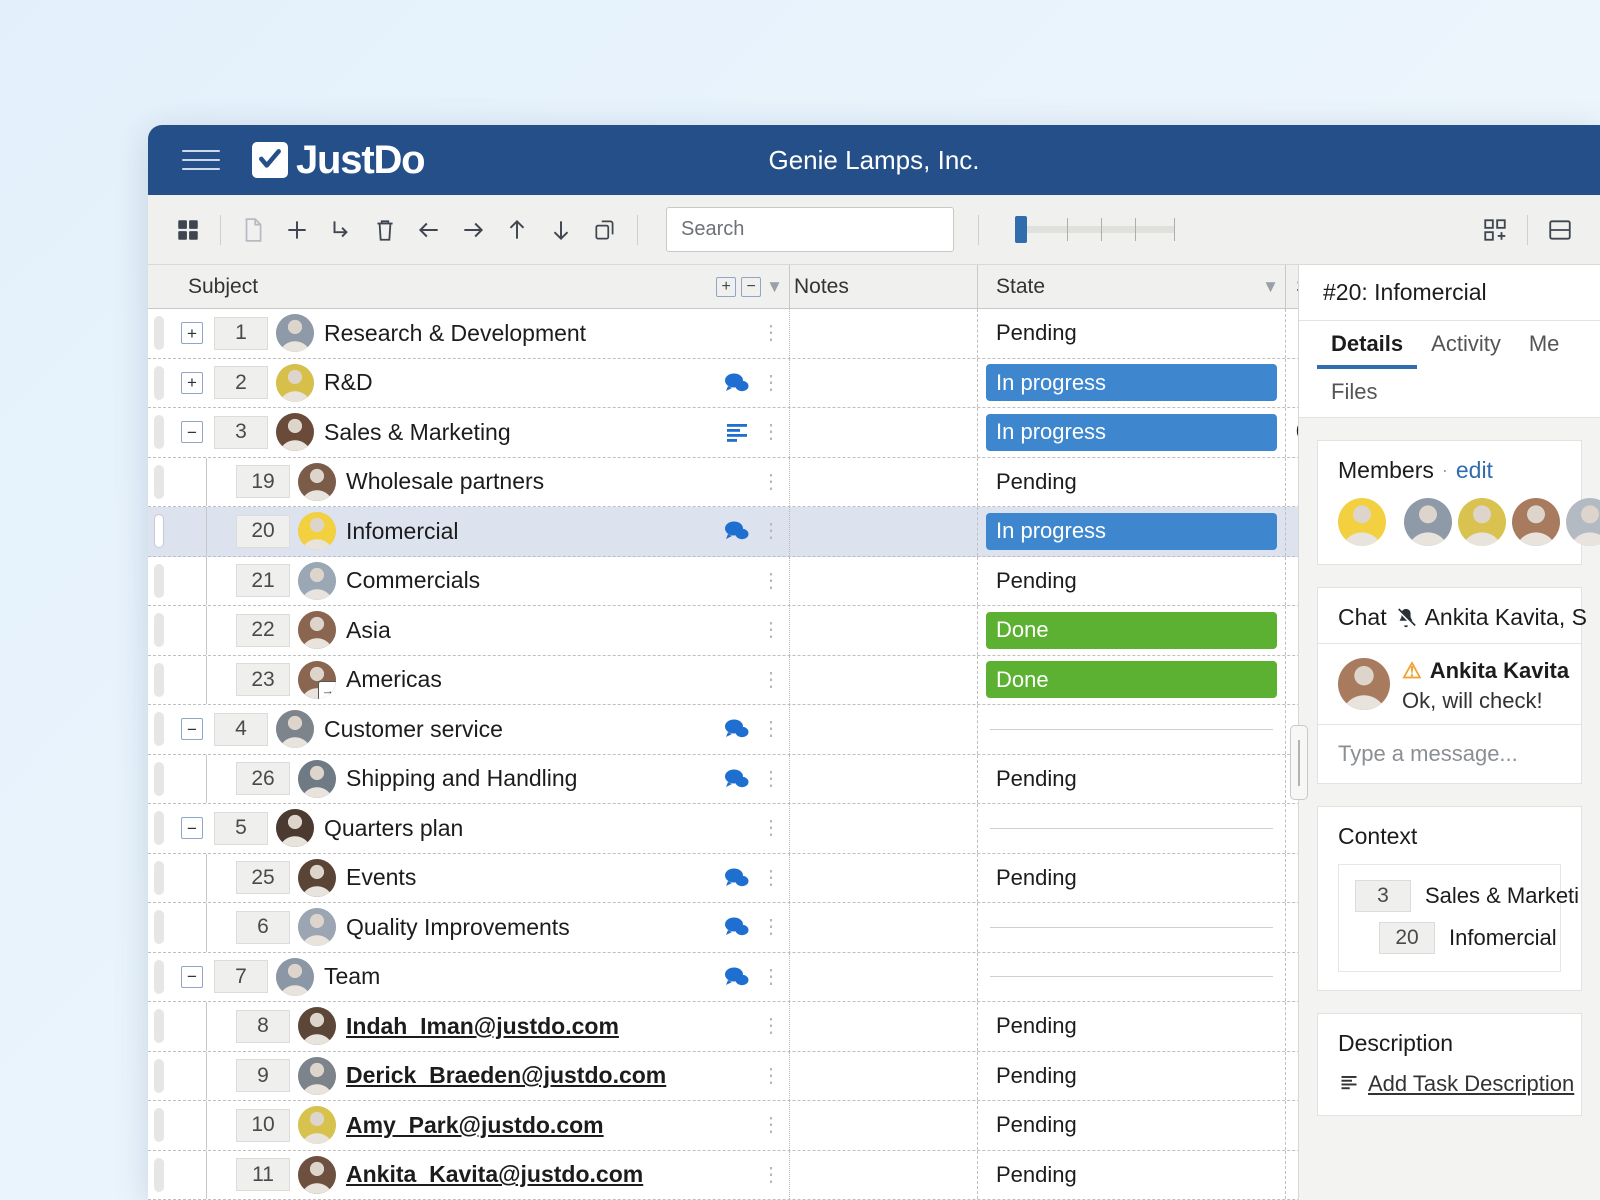 Image resolution: width=1600 pixels, height=1200 pixels. Describe the element at coordinates (494, 1174) in the screenshot. I see `row-title: Ankita_Kavita@justdo.com` at that location.